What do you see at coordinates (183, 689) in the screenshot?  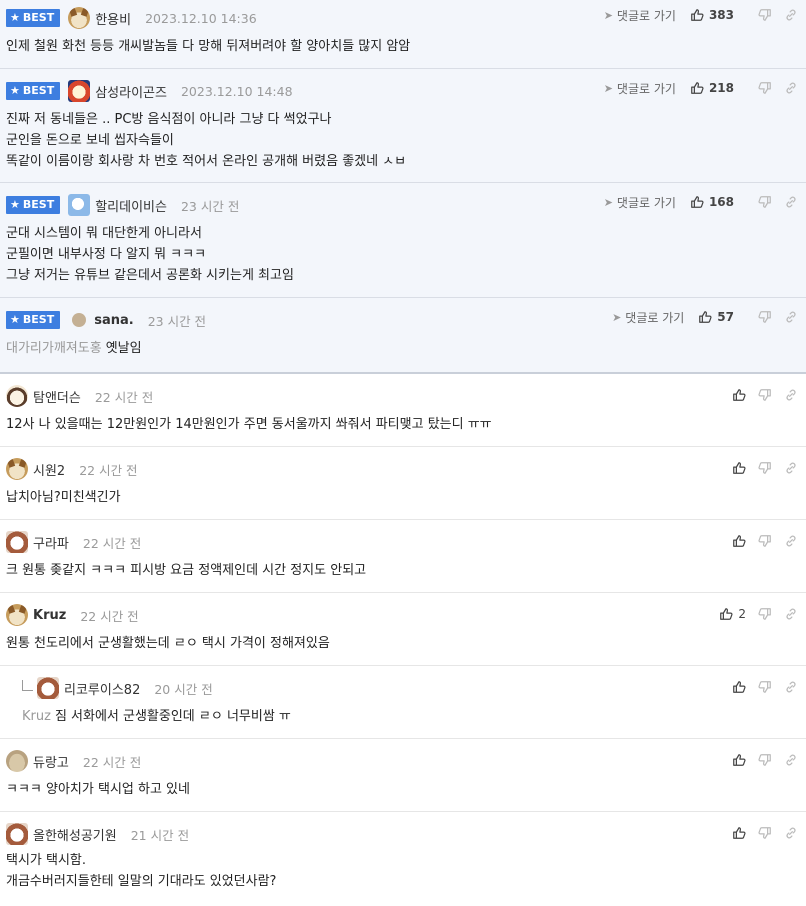 I see `timestamp: 20 시간 전` at bounding box center [183, 689].